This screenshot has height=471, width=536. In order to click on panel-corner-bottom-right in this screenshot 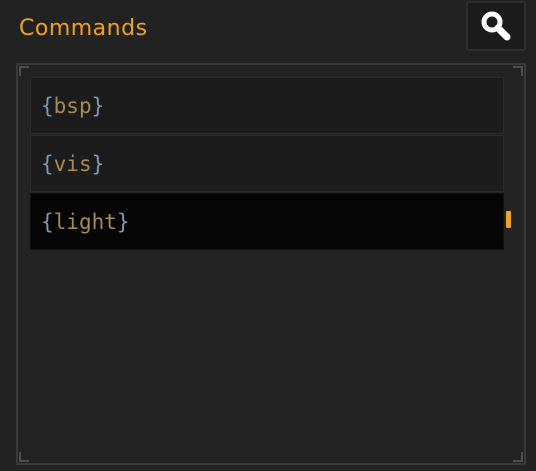, I will do `click(518, 457)`.